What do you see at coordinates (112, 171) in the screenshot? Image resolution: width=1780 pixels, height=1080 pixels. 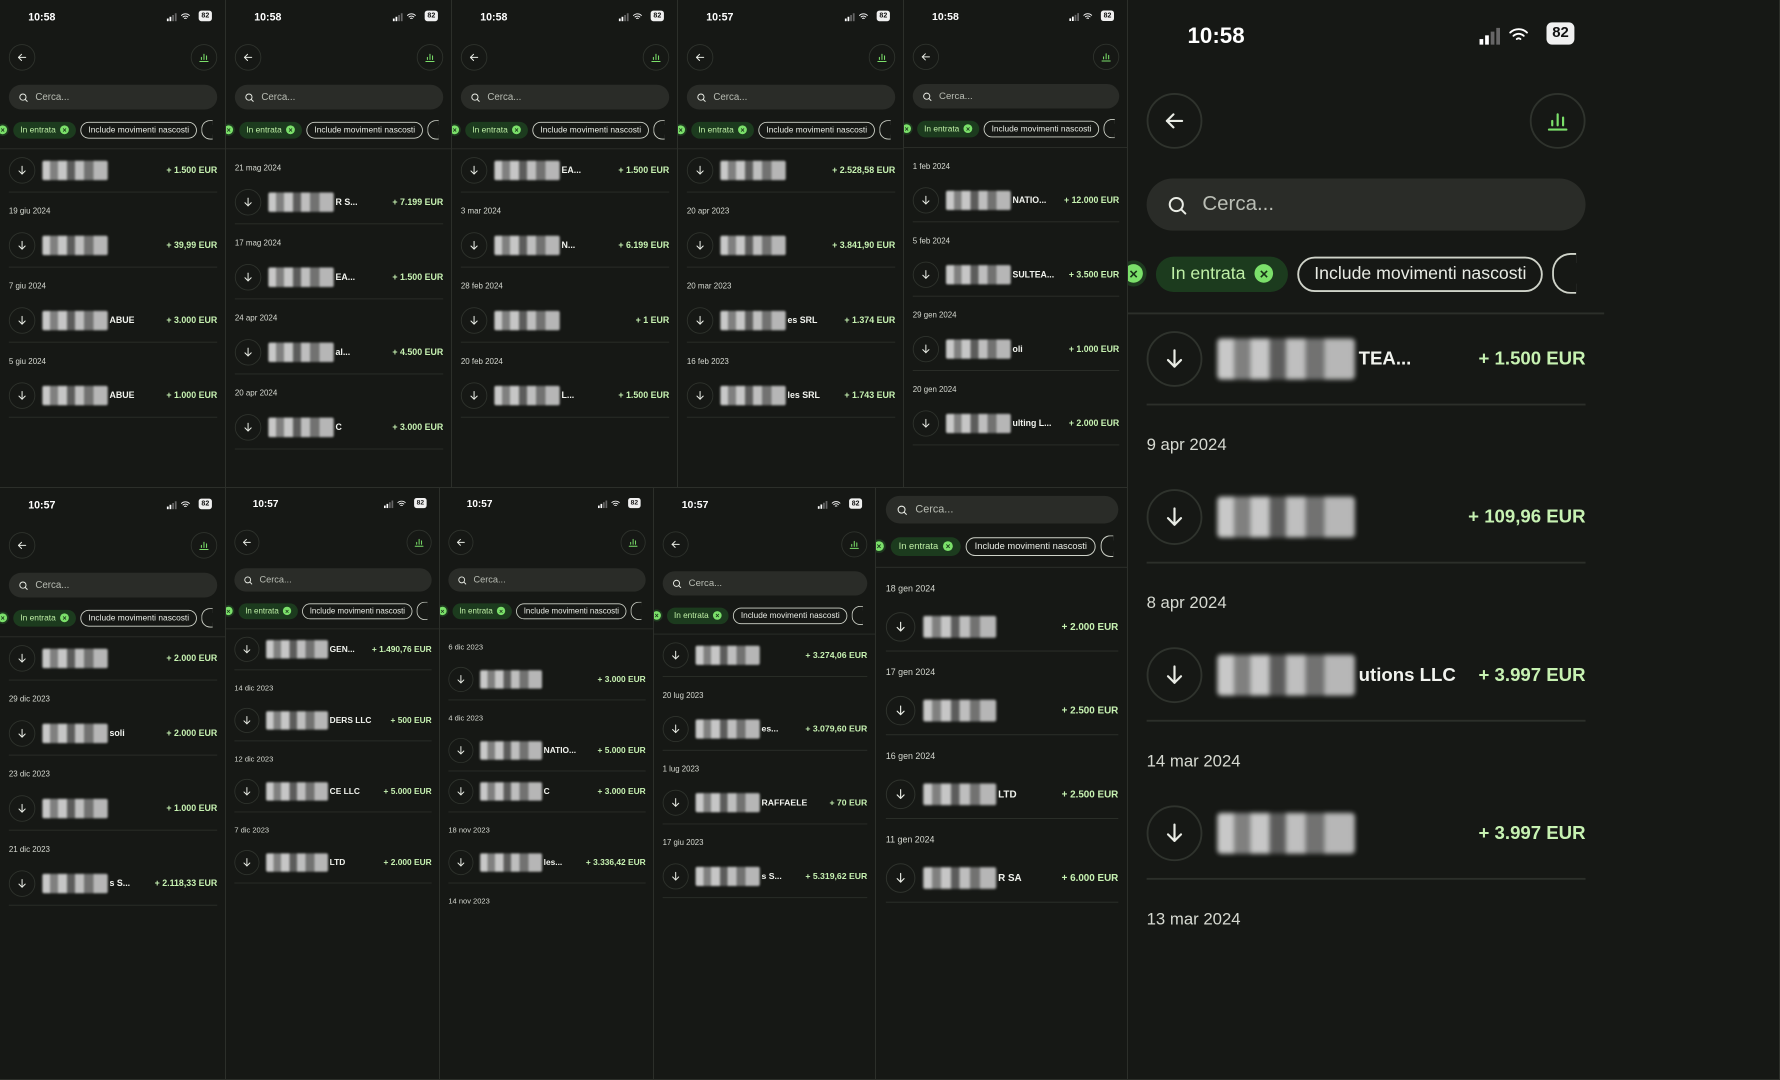 I see `transaction-row: + 1.500 EUR` at bounding box center [112, 171].